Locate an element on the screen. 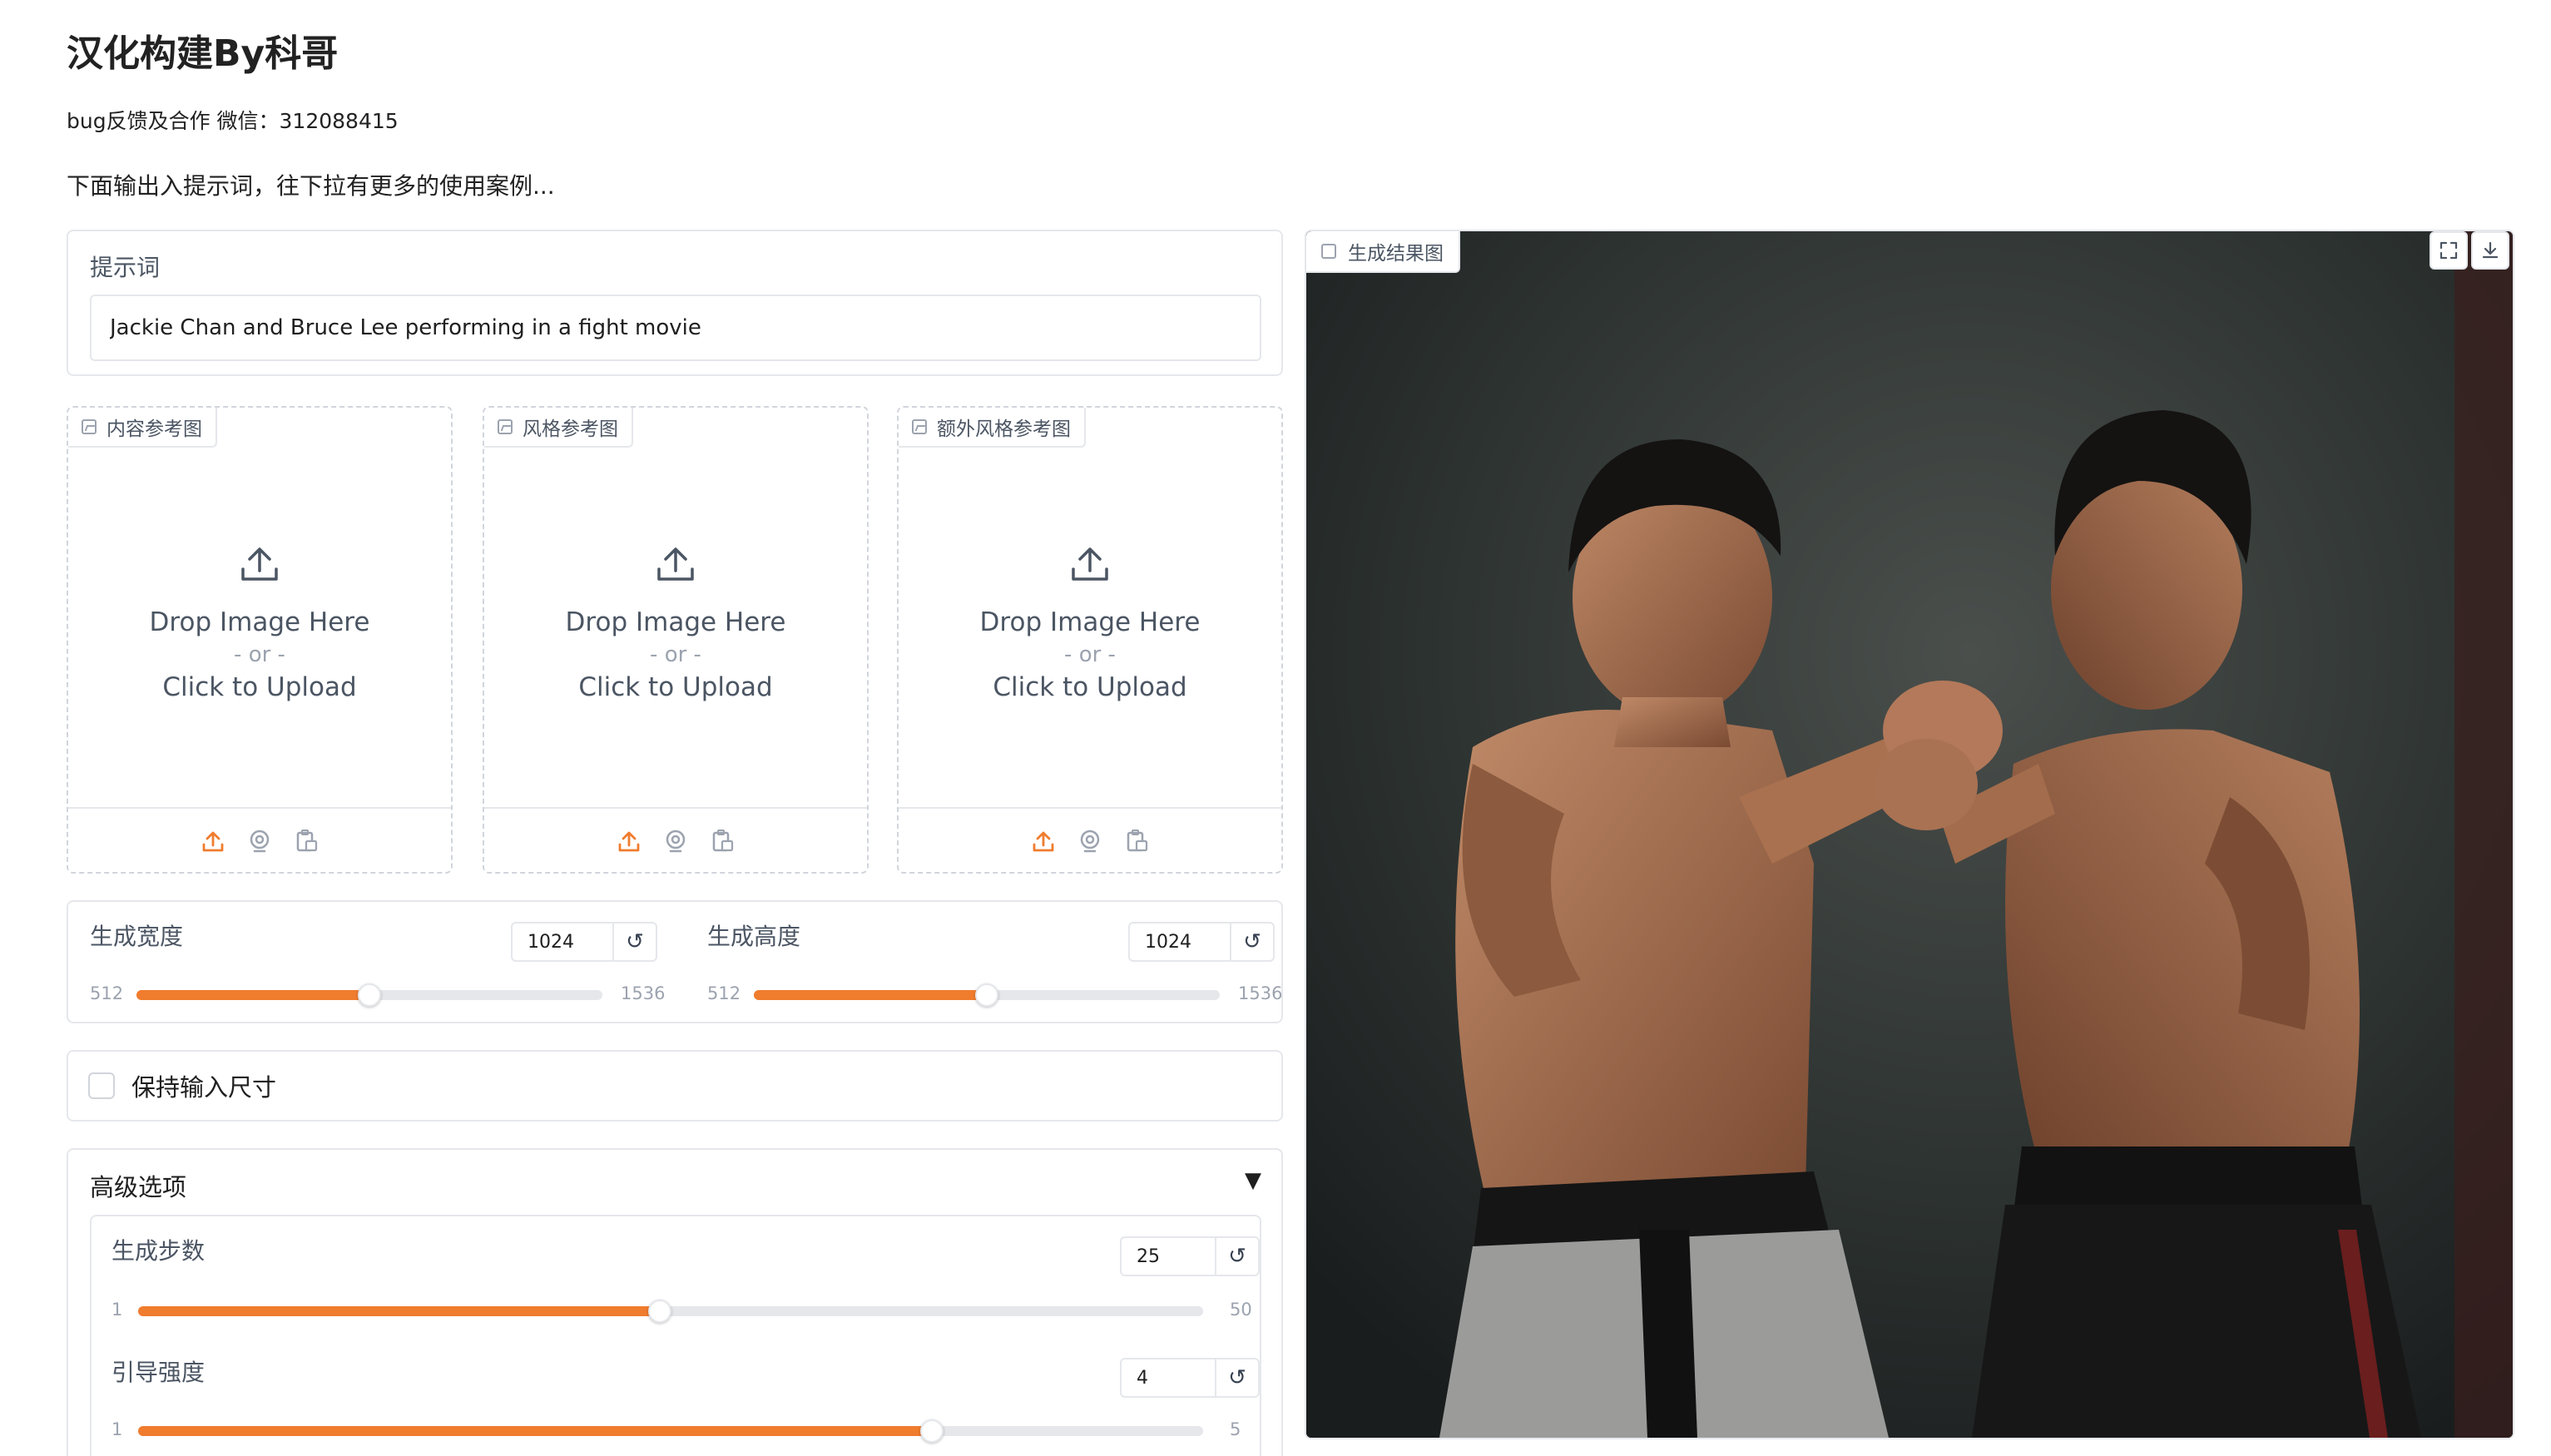  content-reference-dropzone: Drop Image Here - or - Click to Upload is located at coordinates (259, 622).